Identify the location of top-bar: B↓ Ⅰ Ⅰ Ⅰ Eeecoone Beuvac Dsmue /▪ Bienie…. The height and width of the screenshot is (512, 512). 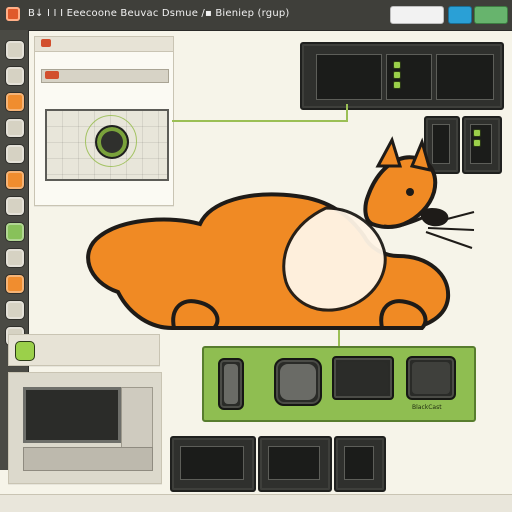
(256, 15).